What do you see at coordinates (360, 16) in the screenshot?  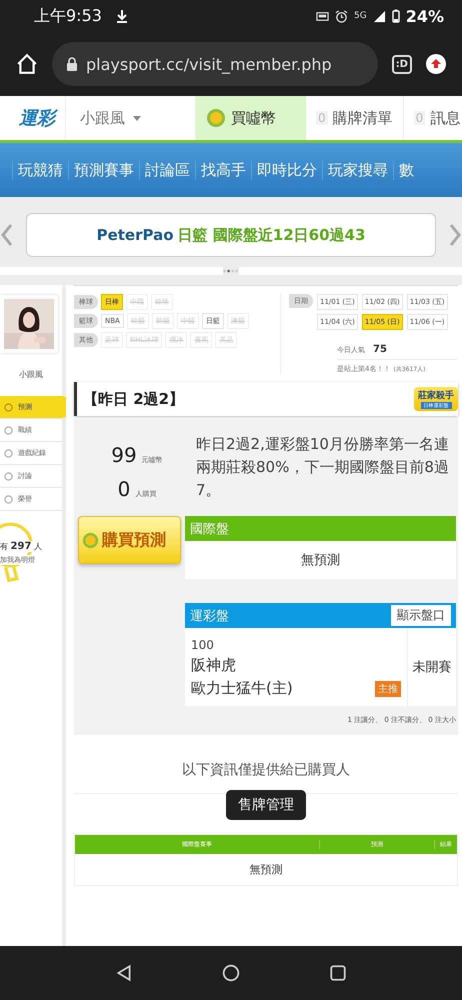 I see `network-label: 5G` at bounding box center [360, 16].